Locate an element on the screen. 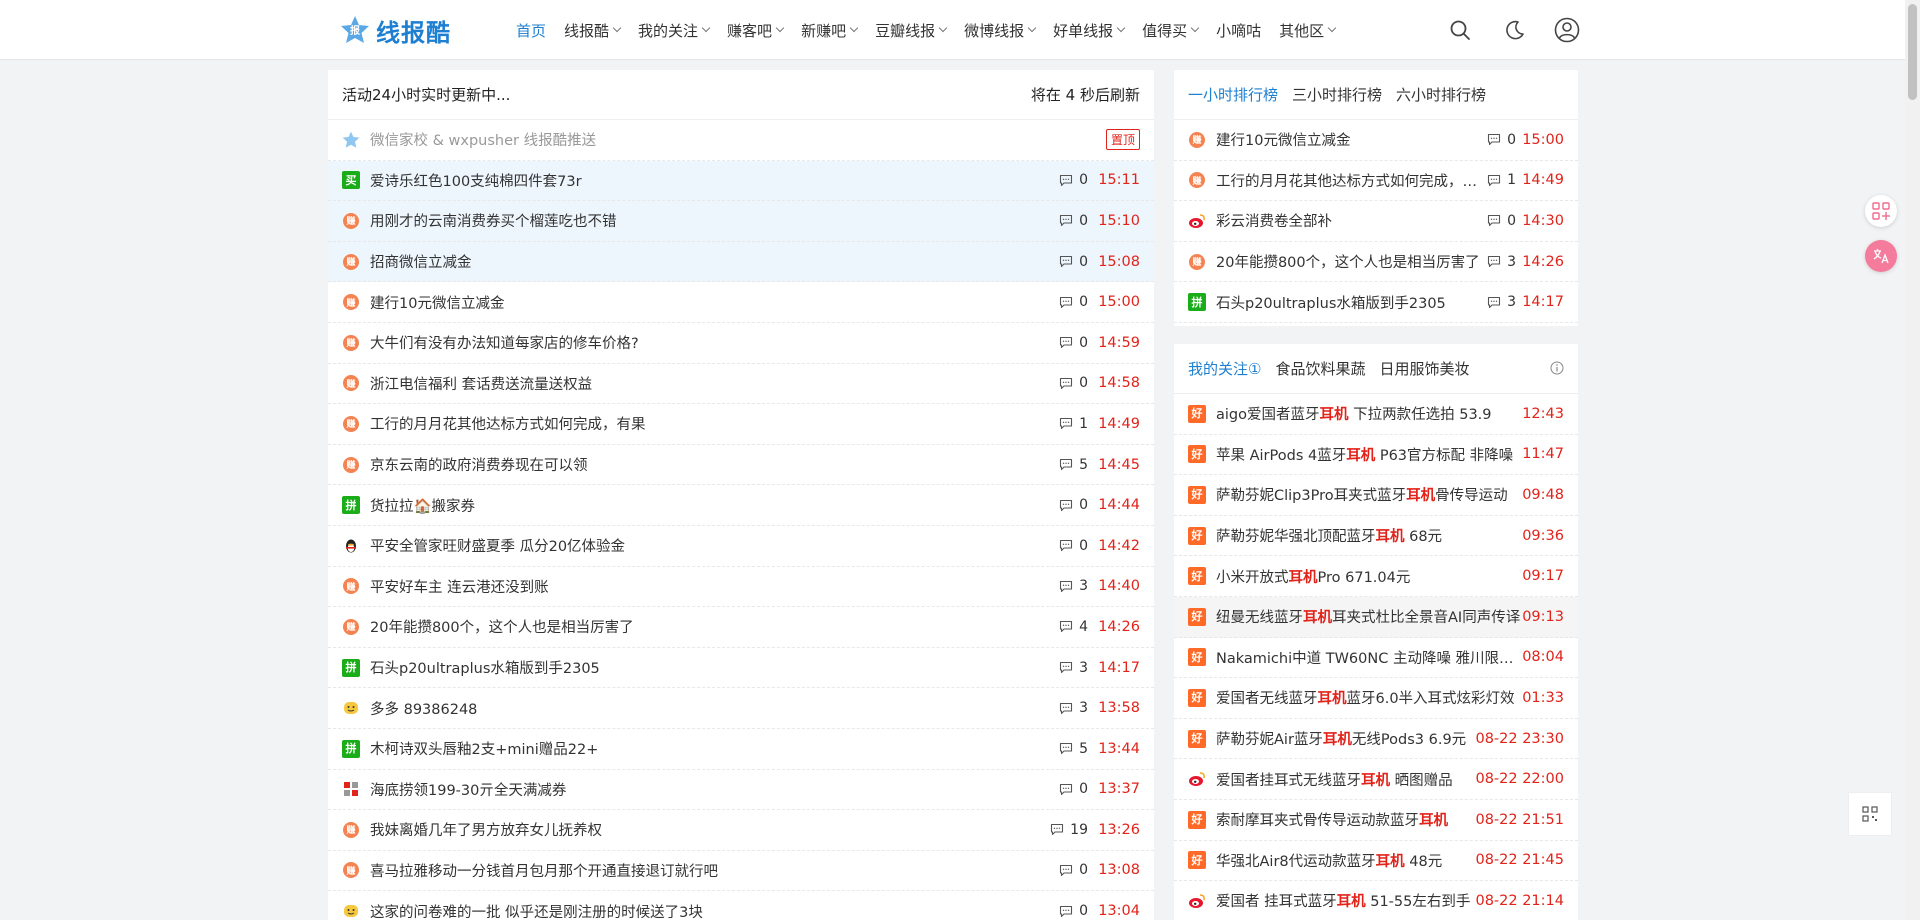 The width and height of the screenshot is (1920, 920). feed-row: 赚工行的月月花其他达标方式如何完成，有果 1 14:49 is located at coordinates (741, 424).